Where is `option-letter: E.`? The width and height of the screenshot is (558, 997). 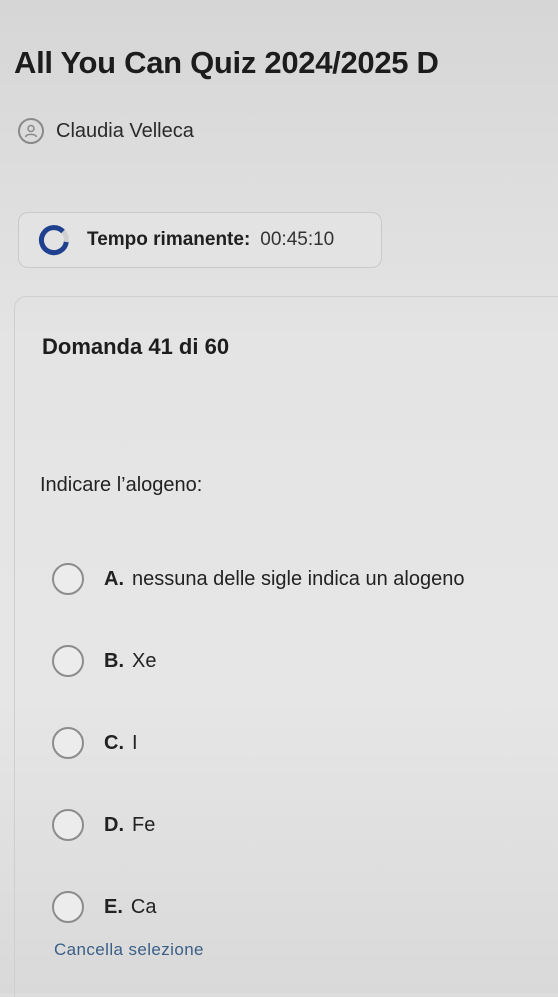 option-letter: E. is located at coordinates (113, 906).